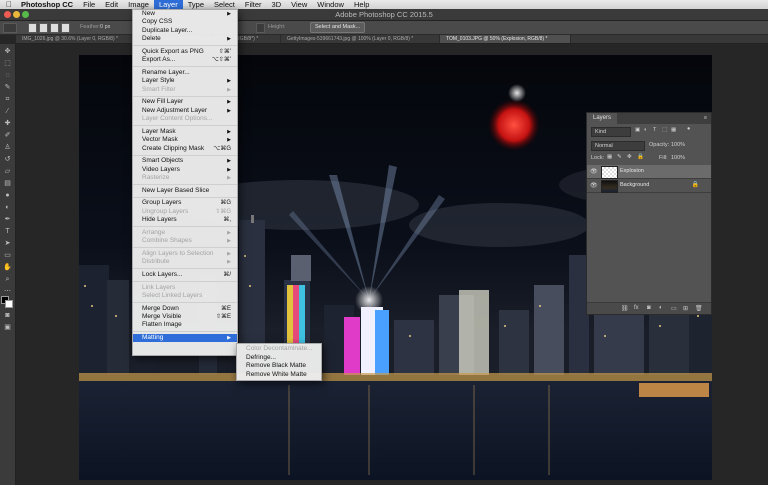 The width and height of the screenshot is (768, 485). Describe the element at coordinates (637, 130) in the screenshot. I see `filter-pixel-icon: ▣` at that location.